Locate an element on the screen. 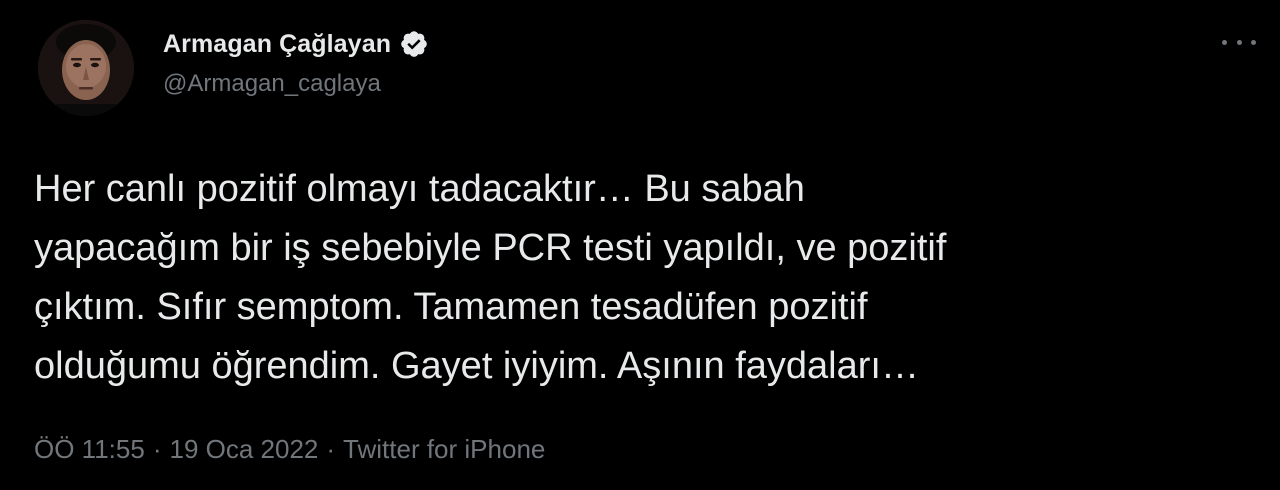 The height and width of the screenshot is (490, 1280). verified-badge-icon is located at coordinates (414, 44).